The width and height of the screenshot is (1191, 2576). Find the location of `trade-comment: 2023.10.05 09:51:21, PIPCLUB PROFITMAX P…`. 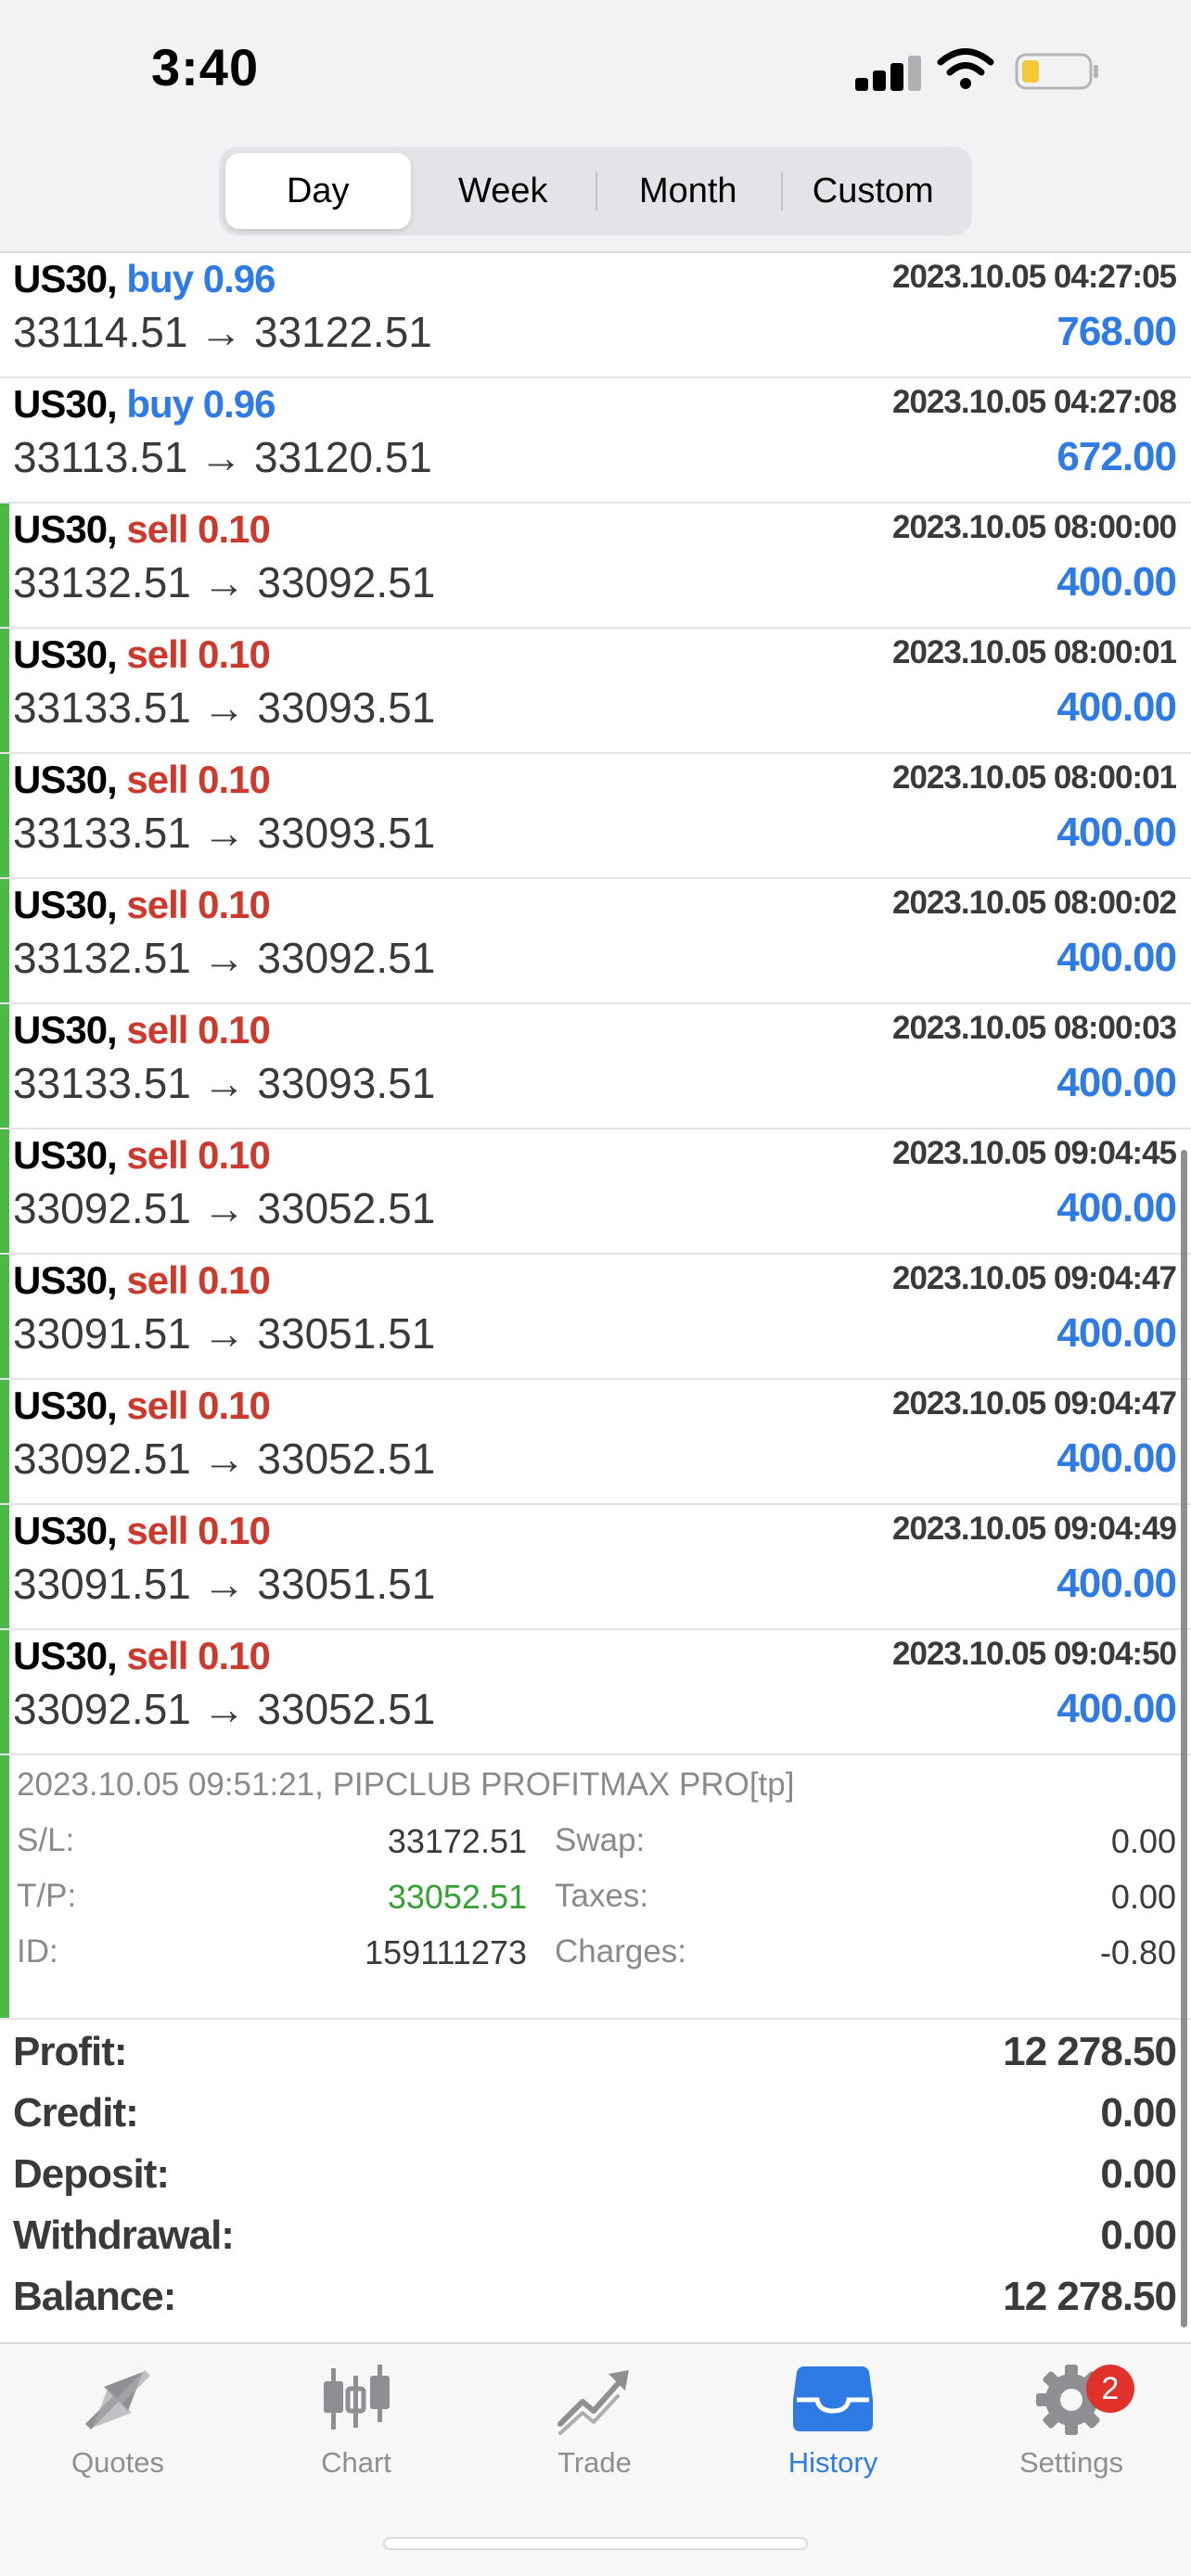

trade-comment: 2023.10.05 09:51:21, PIPCLUB PROFITMAX P… is located at coordinates (406, 1785).